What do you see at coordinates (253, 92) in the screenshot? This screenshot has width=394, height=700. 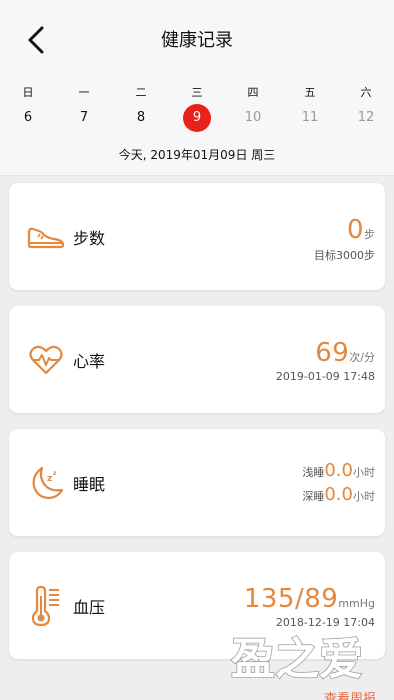 I see `weekday-label: 四` at bounding box center [253, 92].